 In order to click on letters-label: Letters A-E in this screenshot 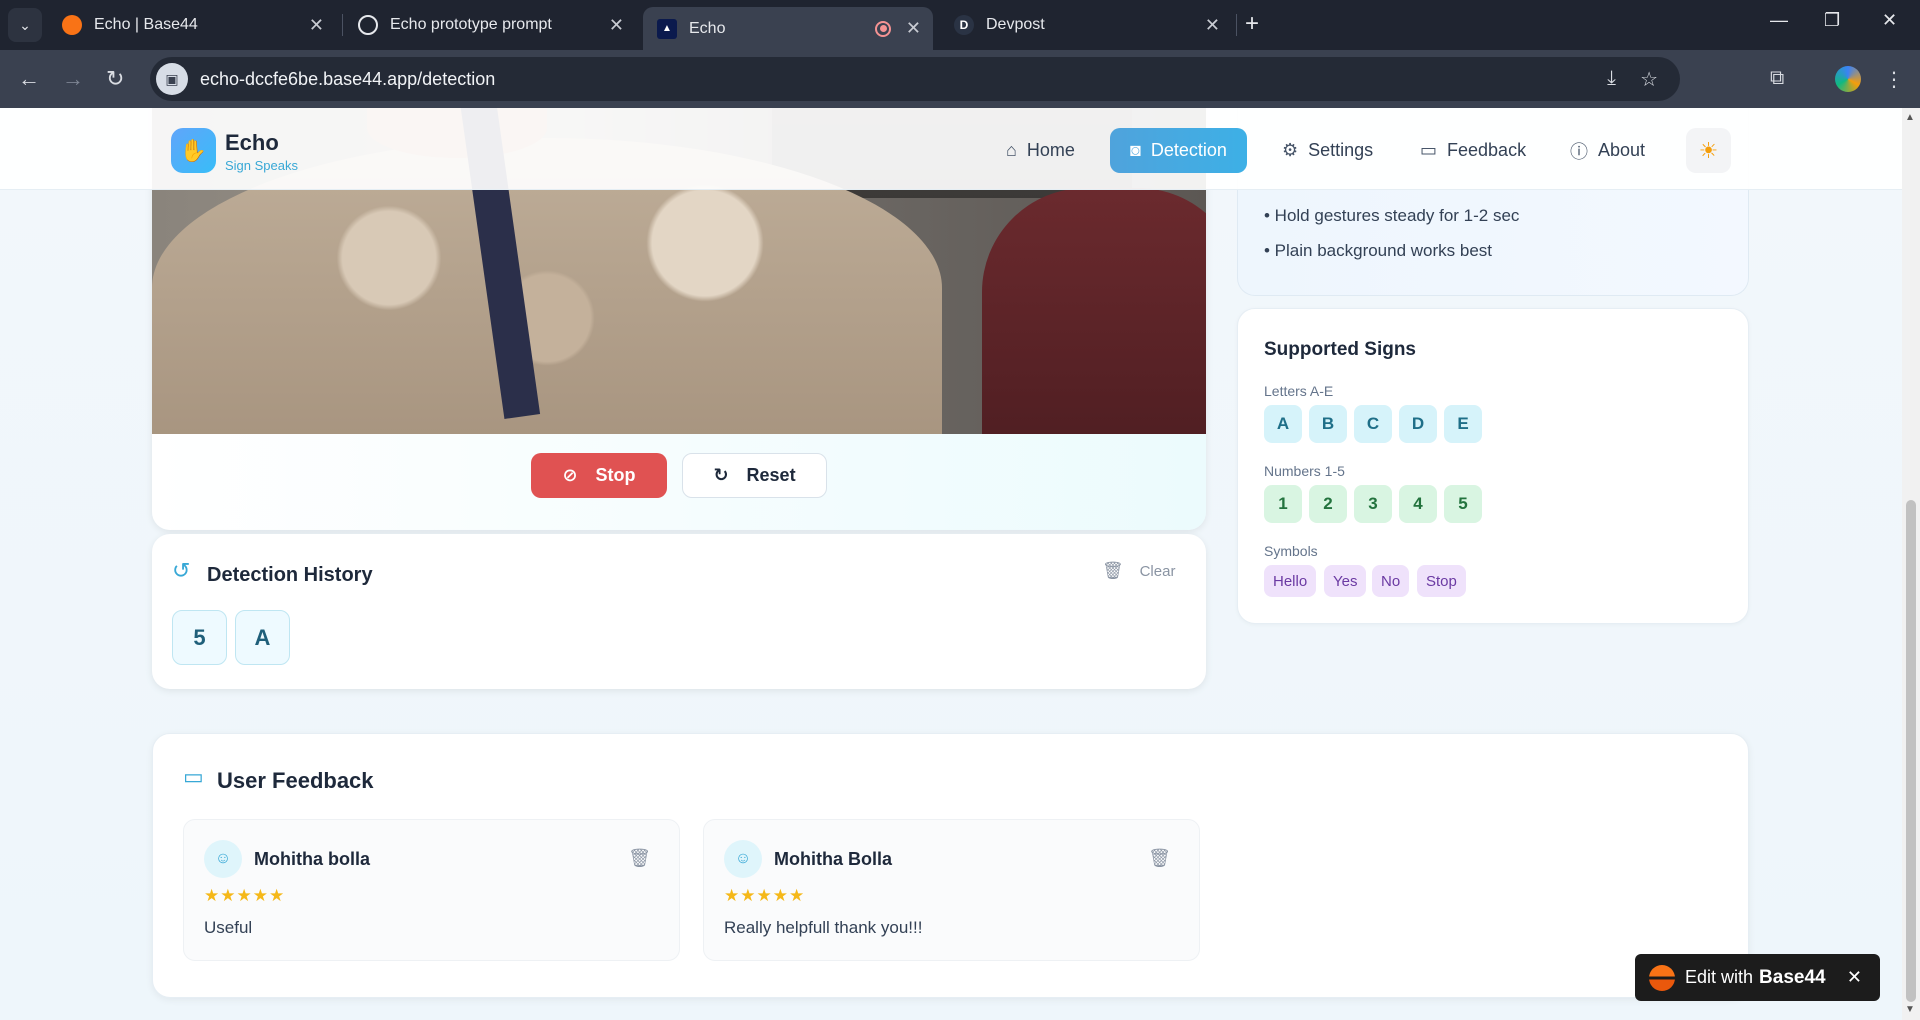, I will do `click(1299, 391)`.